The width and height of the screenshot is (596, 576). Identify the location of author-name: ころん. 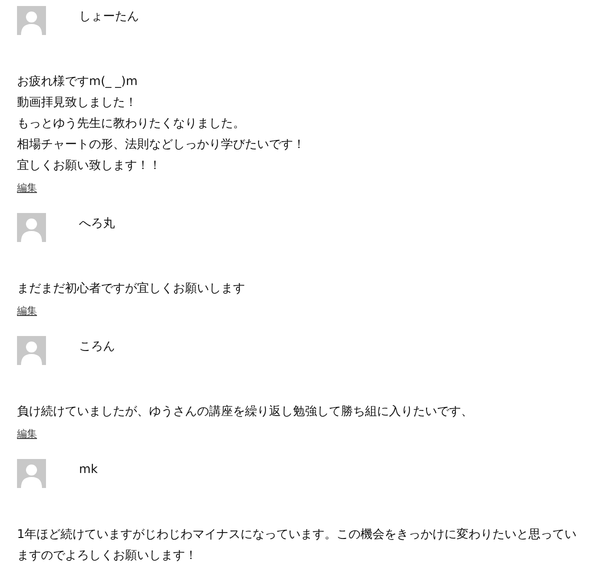
(97, 346).